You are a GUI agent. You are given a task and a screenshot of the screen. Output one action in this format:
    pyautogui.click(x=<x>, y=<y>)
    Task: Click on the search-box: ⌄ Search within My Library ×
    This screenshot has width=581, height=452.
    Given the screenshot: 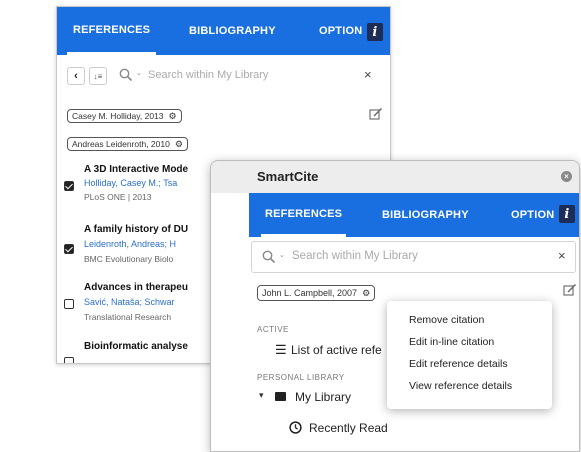 What is the action you would take?
    pyautogui.click(x=413, y=257)
    